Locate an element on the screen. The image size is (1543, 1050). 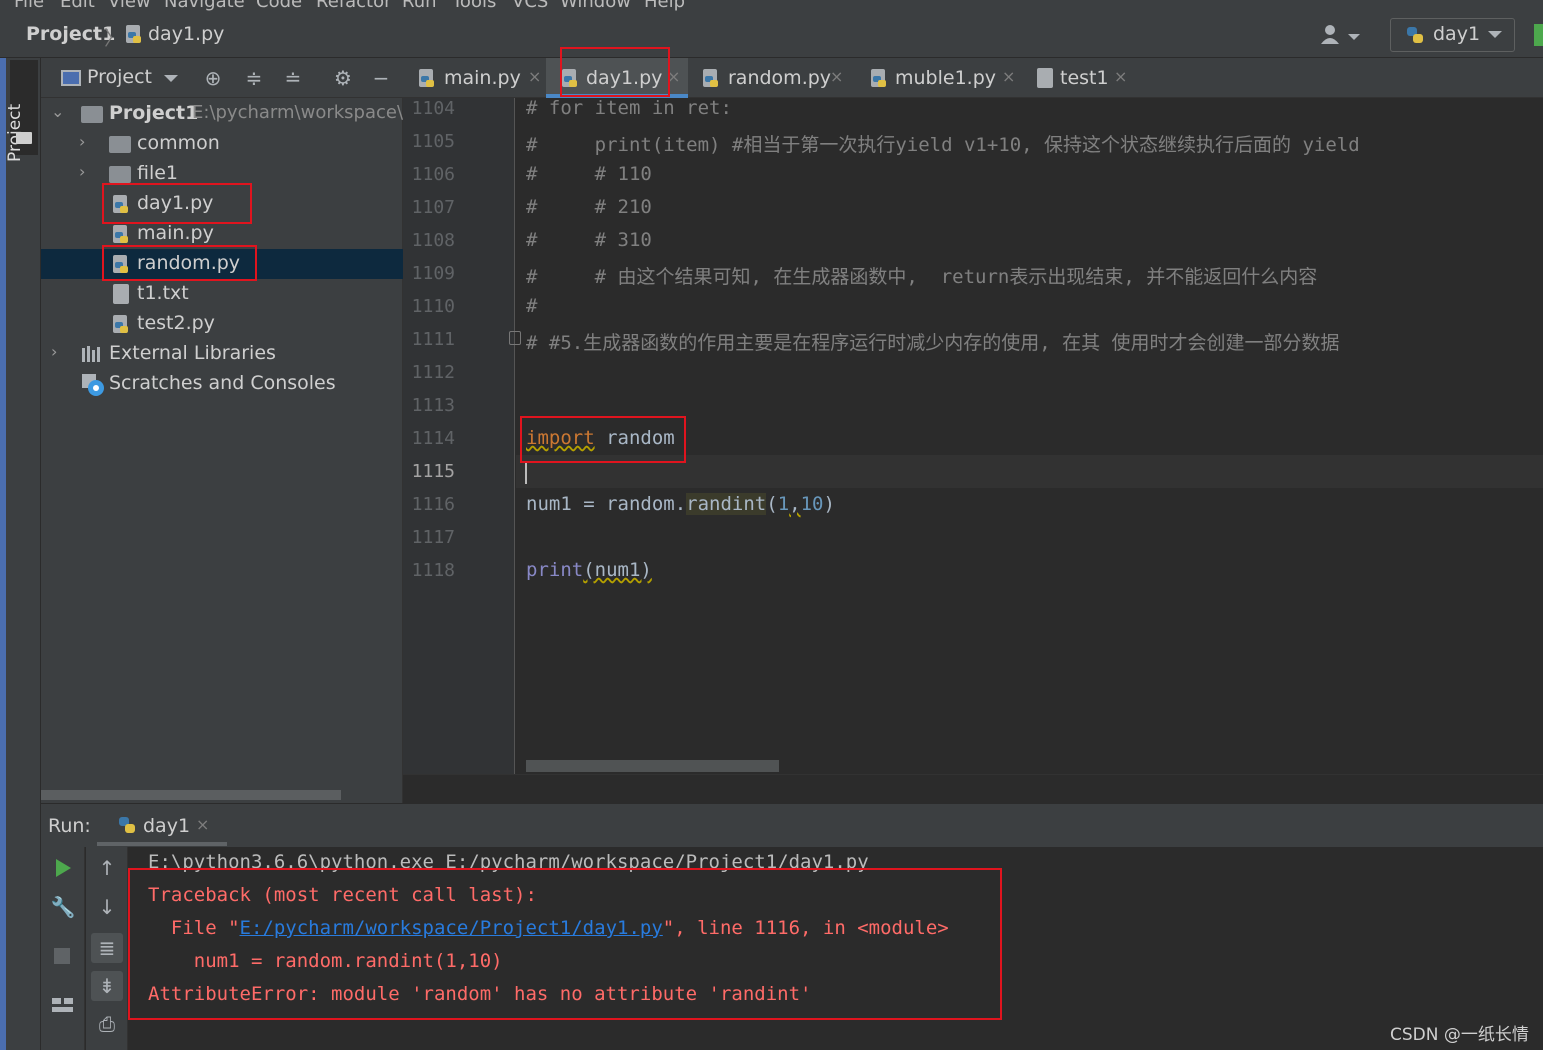
line-number: 1117 is located at coordinates (433, 537).